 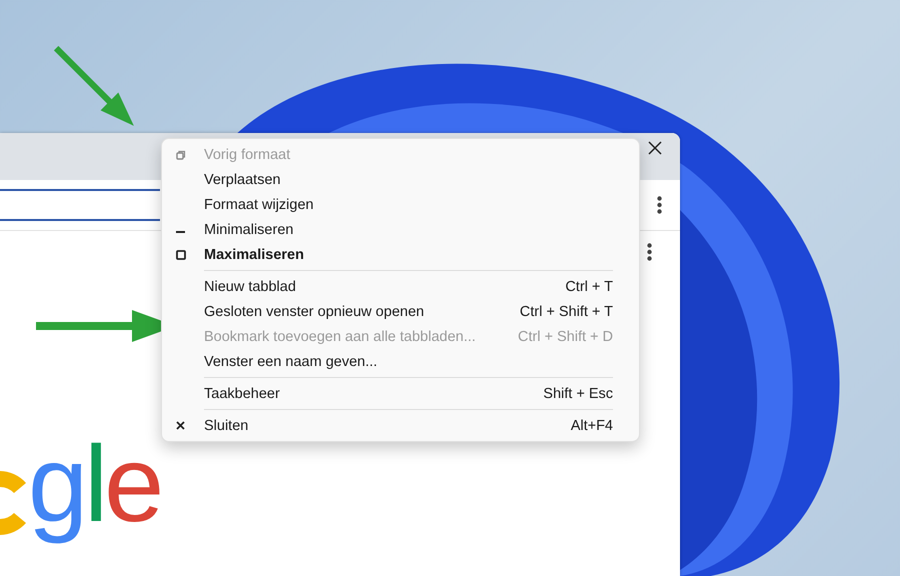 I want to click on restore-icon, so click(x=181, y=155).